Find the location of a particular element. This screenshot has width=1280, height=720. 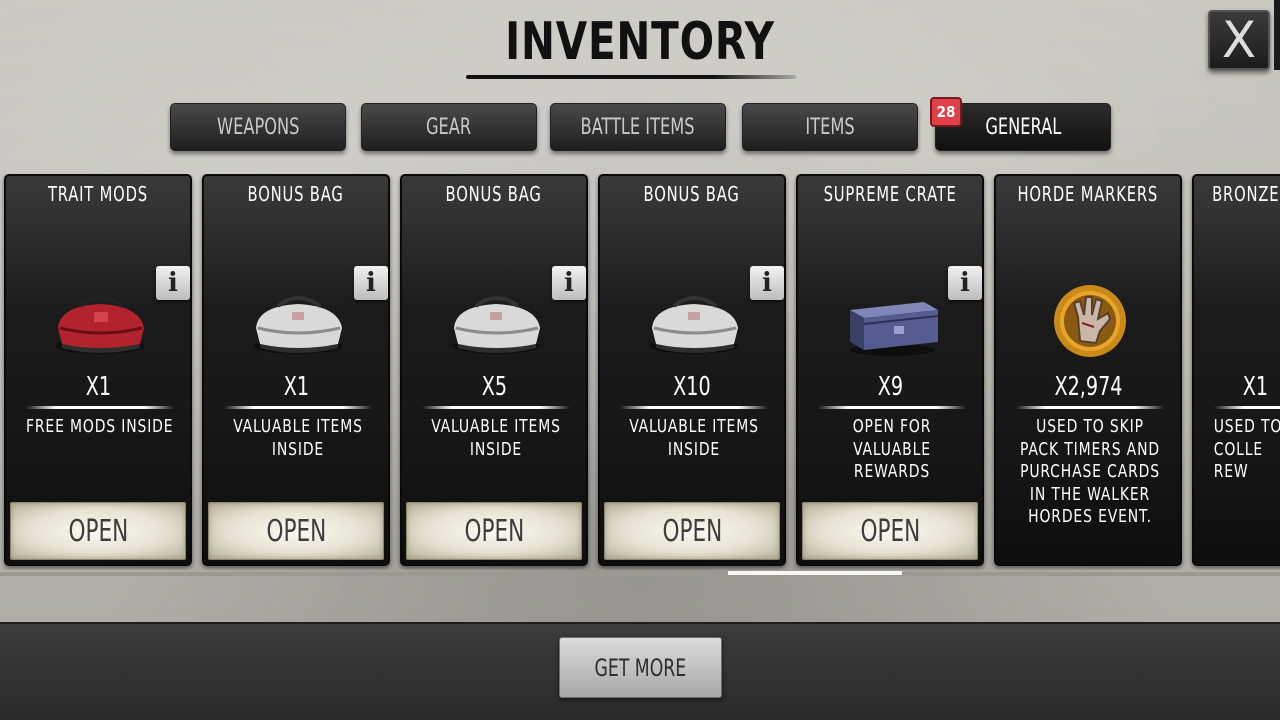

tab-items: ITEMS is located at coordinates (830, 127).